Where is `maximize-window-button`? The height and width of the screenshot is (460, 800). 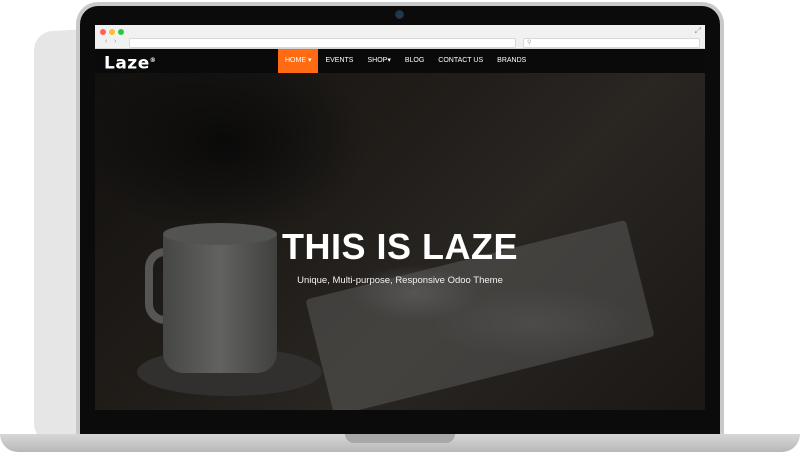 maximize-window-button is located at coordinates (121, 32).